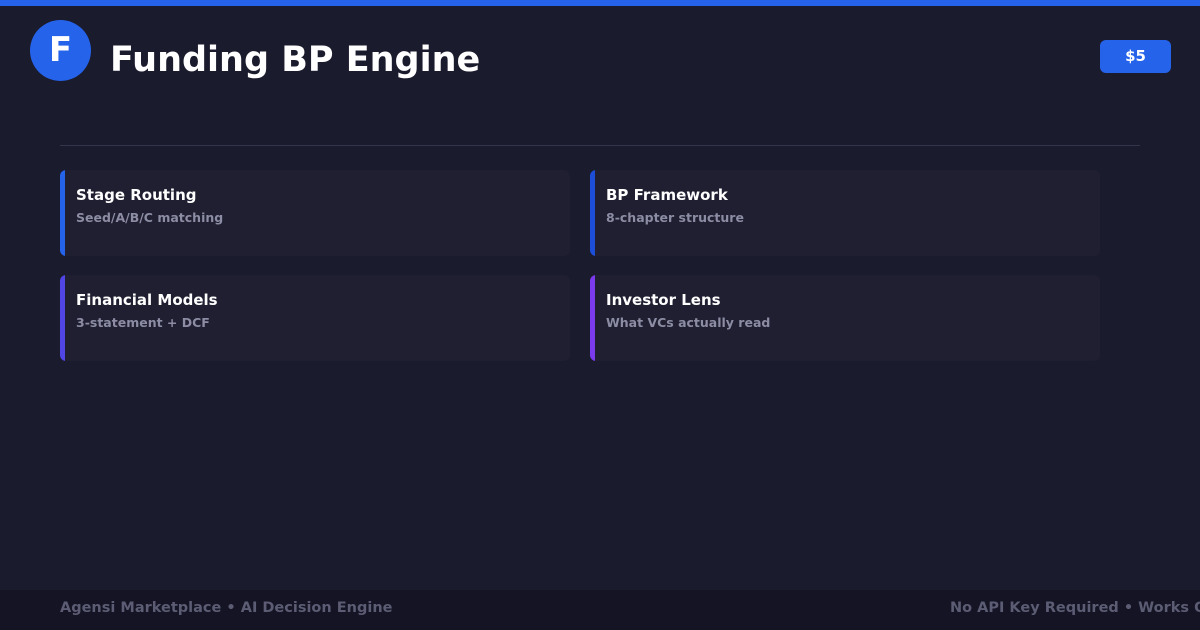 This screenshot has height=630, width=1200. Describe the element at coordinates (150, 217) in the screenshot. I see `feature-card-subtitle: Seed/A/B/C matching` at that location.